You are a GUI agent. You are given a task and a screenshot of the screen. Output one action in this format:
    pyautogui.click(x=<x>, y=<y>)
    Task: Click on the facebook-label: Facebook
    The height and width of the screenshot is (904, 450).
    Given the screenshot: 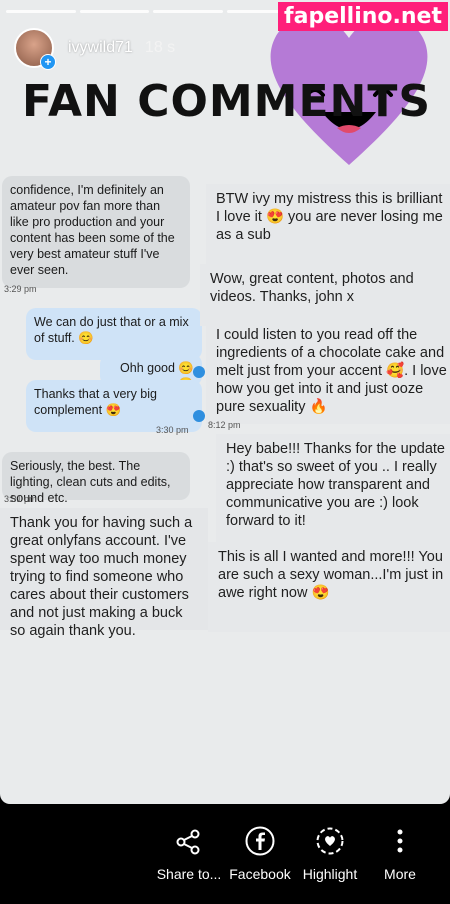 What is the action you would take?
    pyautogui.click(x=260, y=874)
    